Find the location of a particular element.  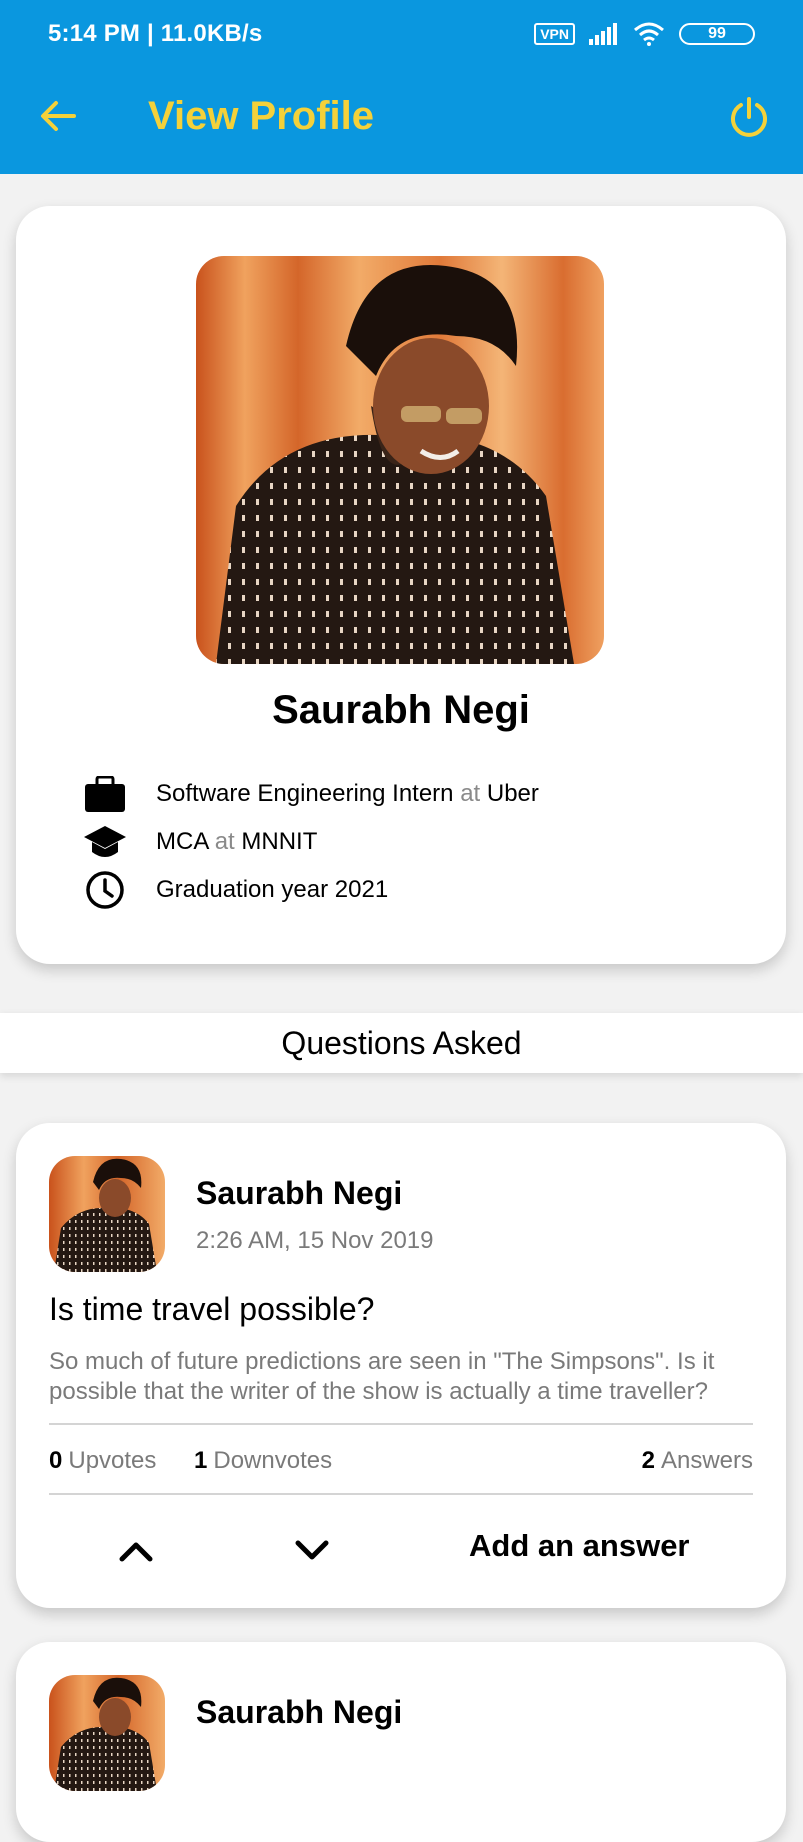

arrow-back-icon is located at coordinates (58, 116).